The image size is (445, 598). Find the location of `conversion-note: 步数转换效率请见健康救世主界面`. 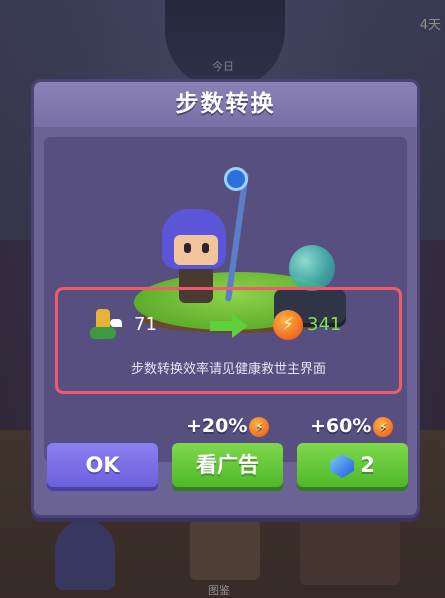

conversion-note: 步数转换效率请见健康救世主界面 is located at coordinates (228, 369).